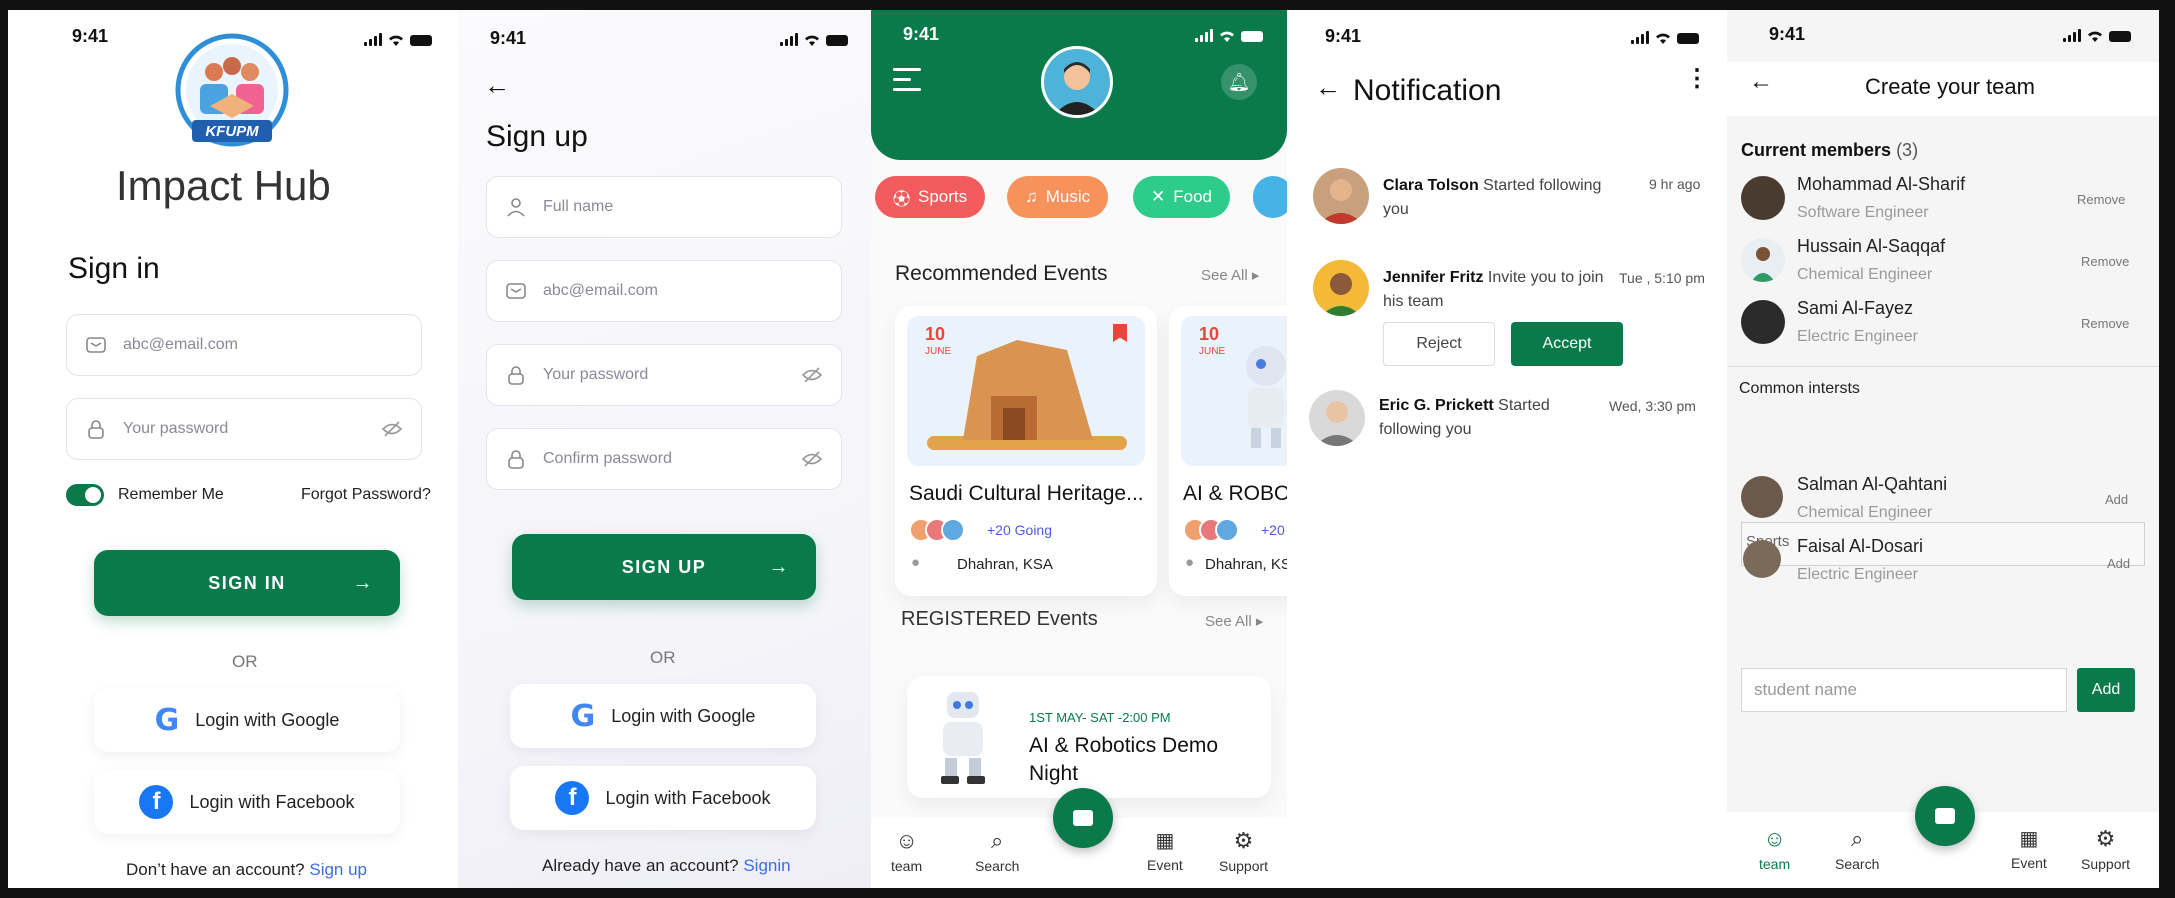 The width and height of the screenshot is (2175, 898). What do you see at coordinates (1855, 308) in the screenshot?
I see `member-name: Sami Al-Fayez` at bounding box center [1855, 308].